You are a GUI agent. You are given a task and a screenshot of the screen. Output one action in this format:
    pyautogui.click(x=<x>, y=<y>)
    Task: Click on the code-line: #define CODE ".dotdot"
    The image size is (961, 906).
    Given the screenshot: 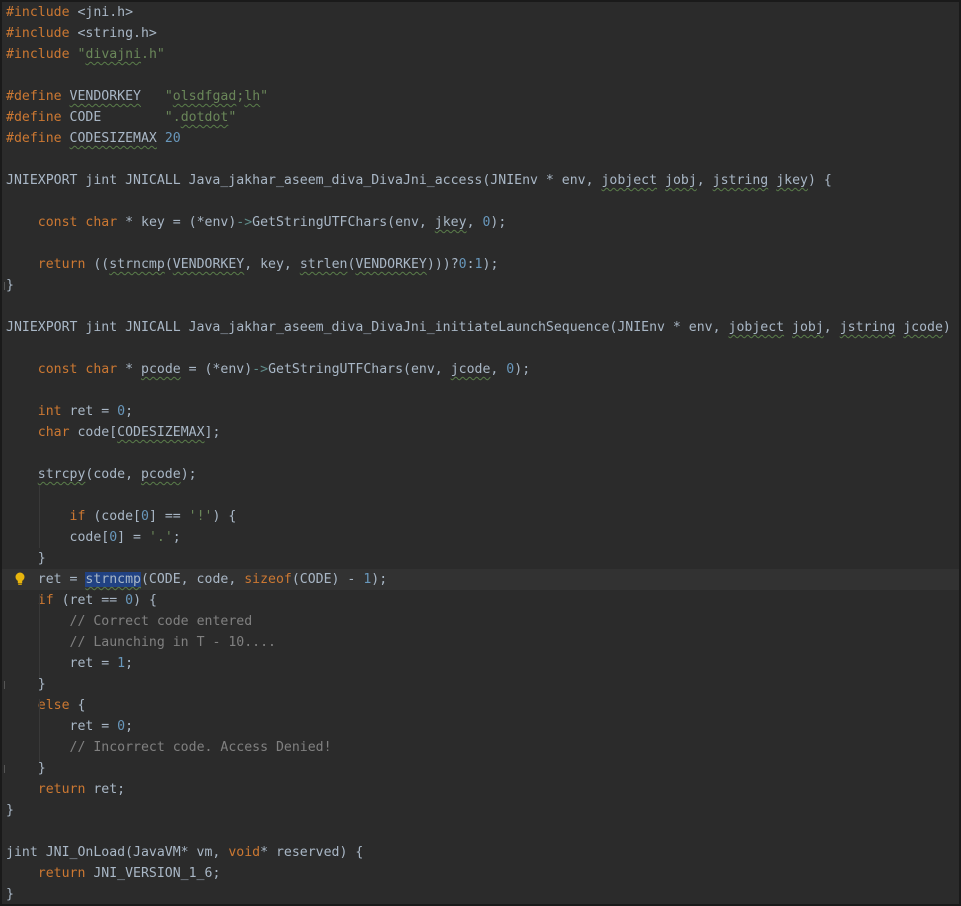 What is the action you would take?
    pyautogui.click(x=480, y=117)
    